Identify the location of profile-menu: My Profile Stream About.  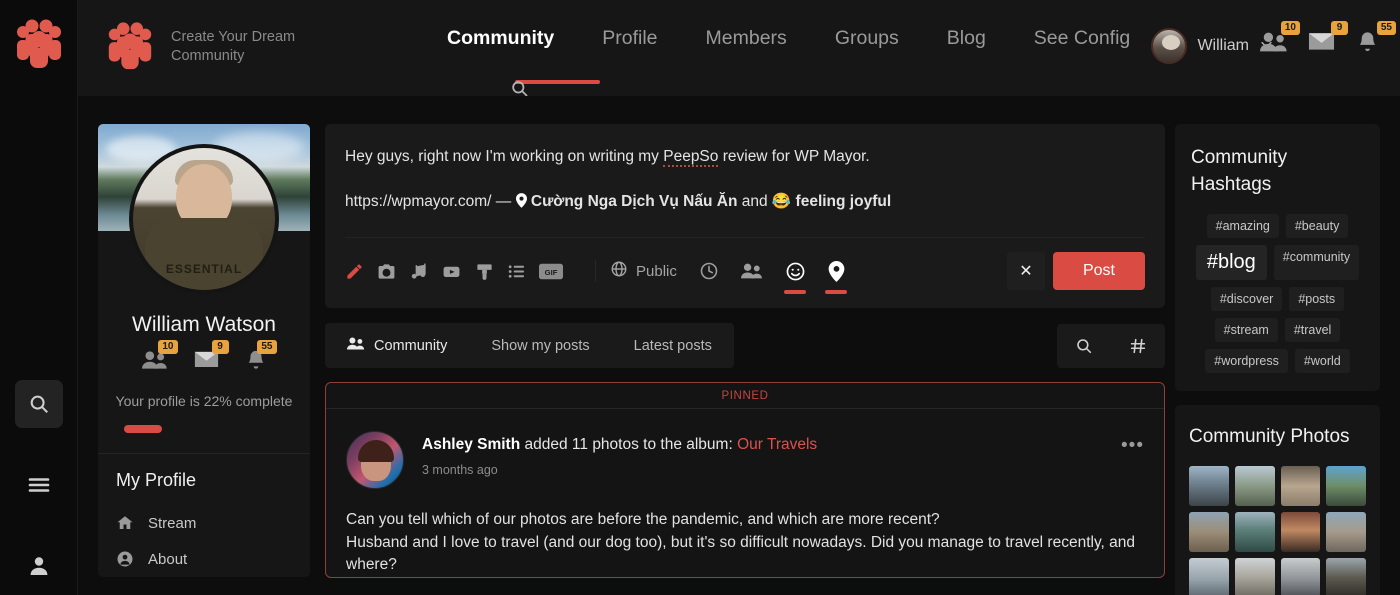
(204, 515).